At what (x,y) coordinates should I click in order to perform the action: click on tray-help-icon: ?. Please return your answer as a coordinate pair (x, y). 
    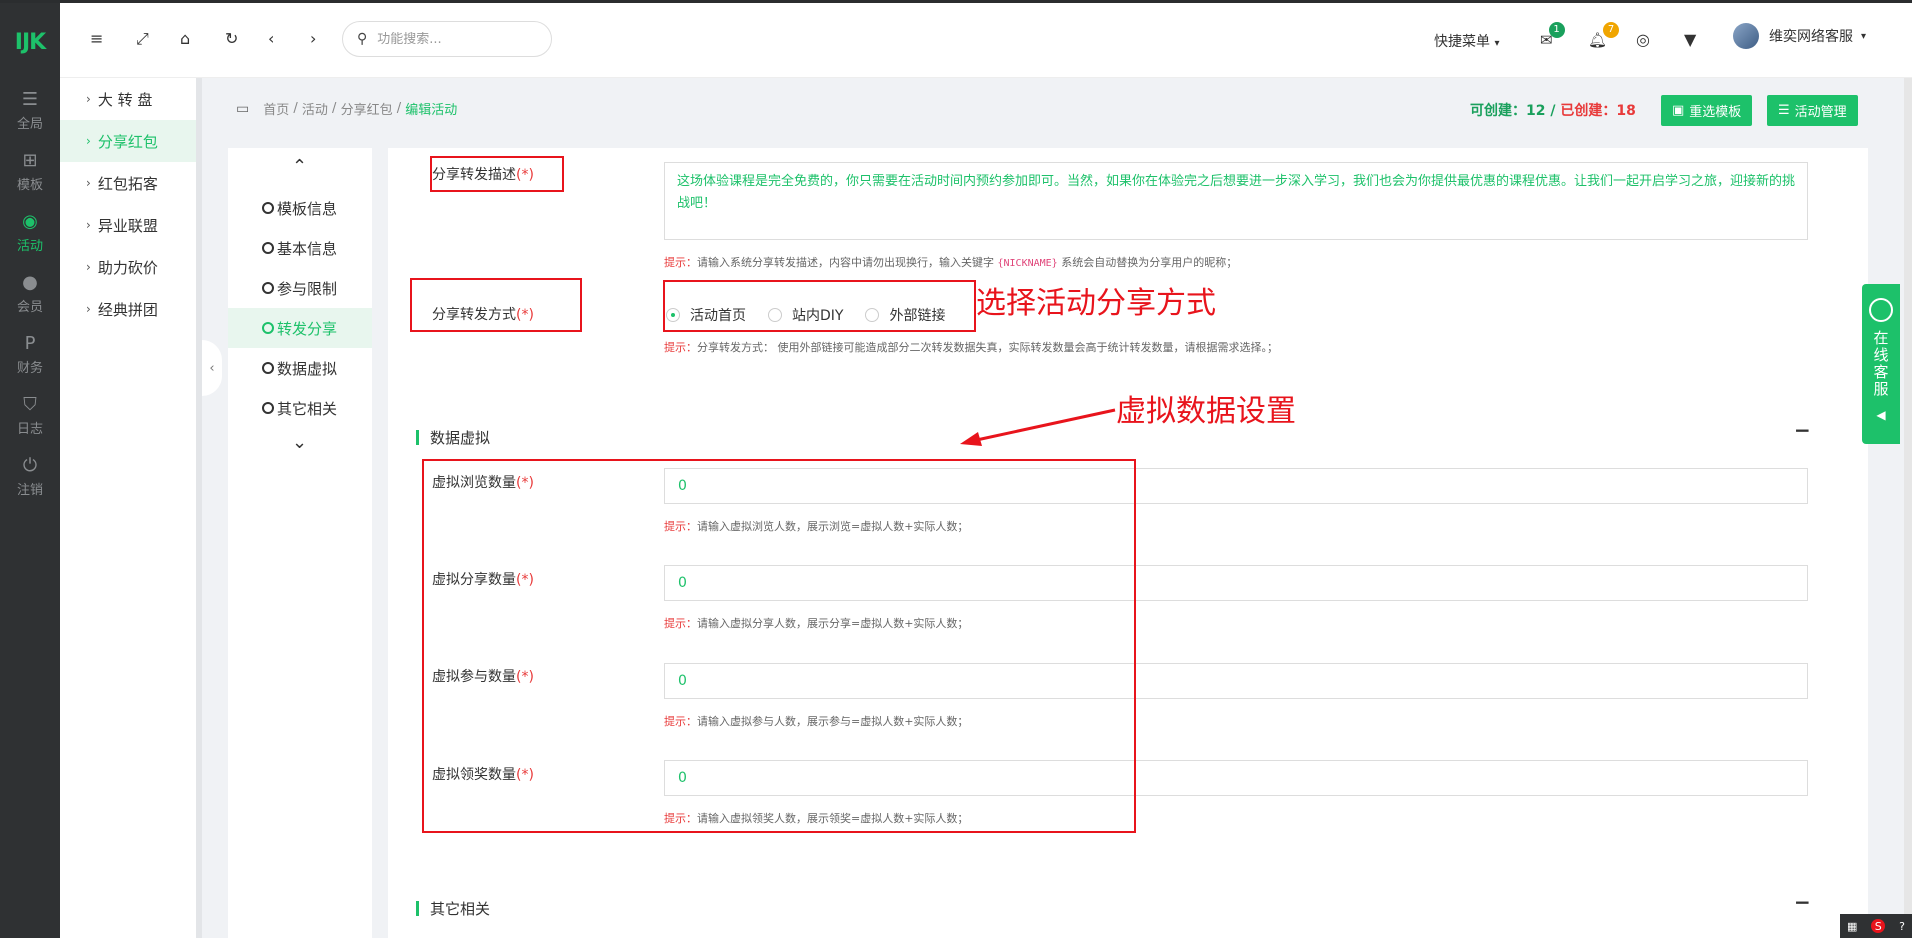
    Looking at the image, I should click on (1902, 926).